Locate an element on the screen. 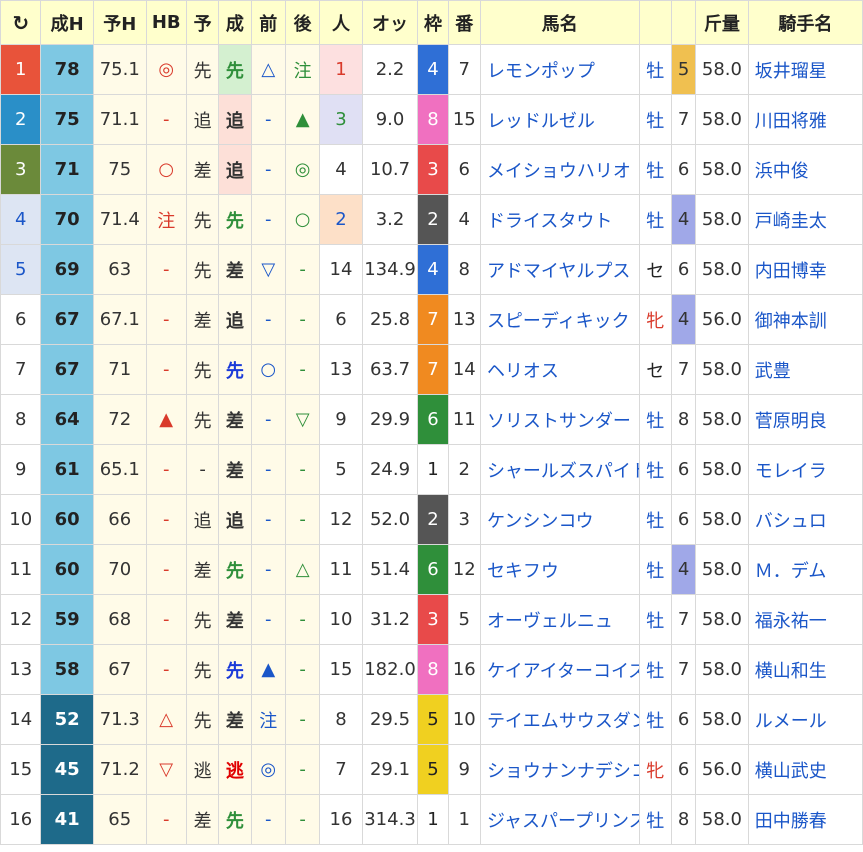 This screenshot has height=852, width=863. odds-cell: 51.4 is located at coordinates (390, 569).